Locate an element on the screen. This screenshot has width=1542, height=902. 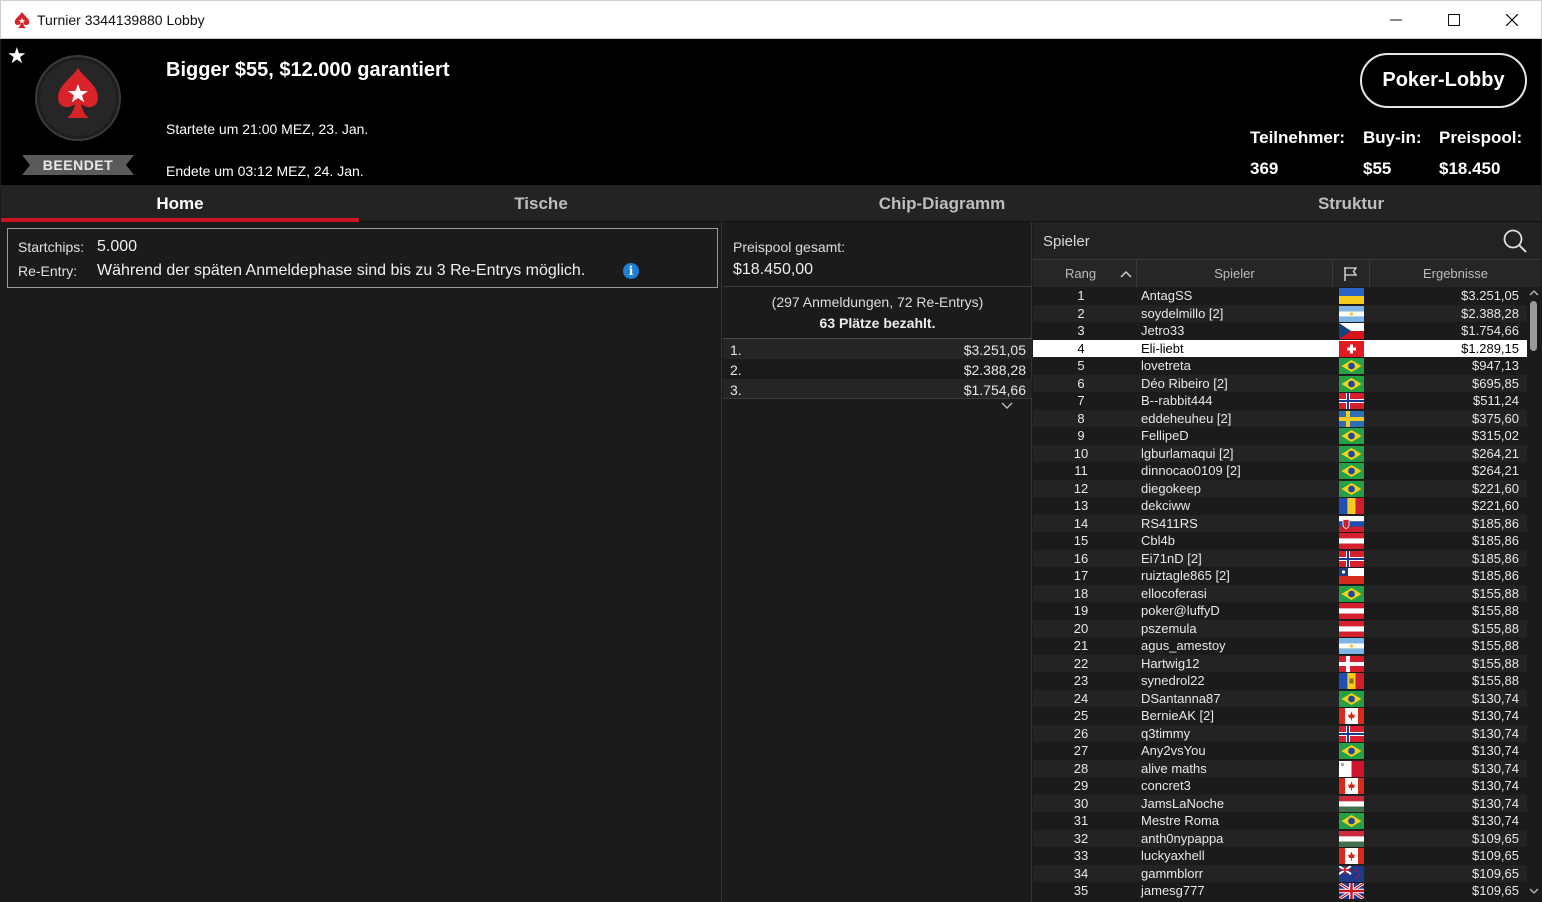
player-row: 26 q3timmy $130,74 is located at coordinates (1280, 733).